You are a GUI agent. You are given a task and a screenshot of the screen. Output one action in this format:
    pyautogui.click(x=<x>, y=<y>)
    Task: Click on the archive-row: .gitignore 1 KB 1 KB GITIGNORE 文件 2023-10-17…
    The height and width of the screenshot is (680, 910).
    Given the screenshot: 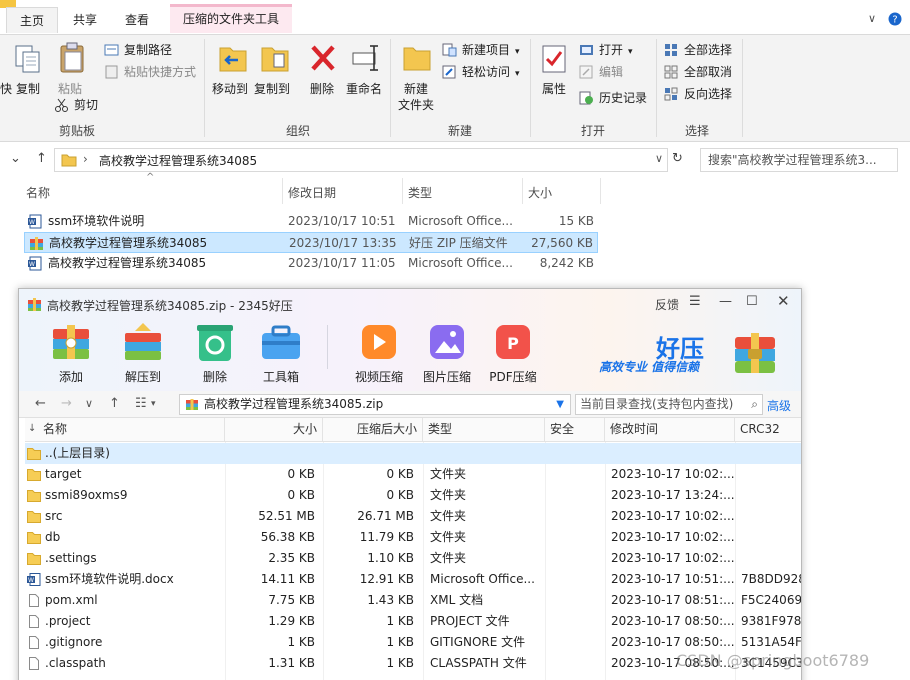 What is the action you would take?
    pyautogui.click(x=413, y=642)
    